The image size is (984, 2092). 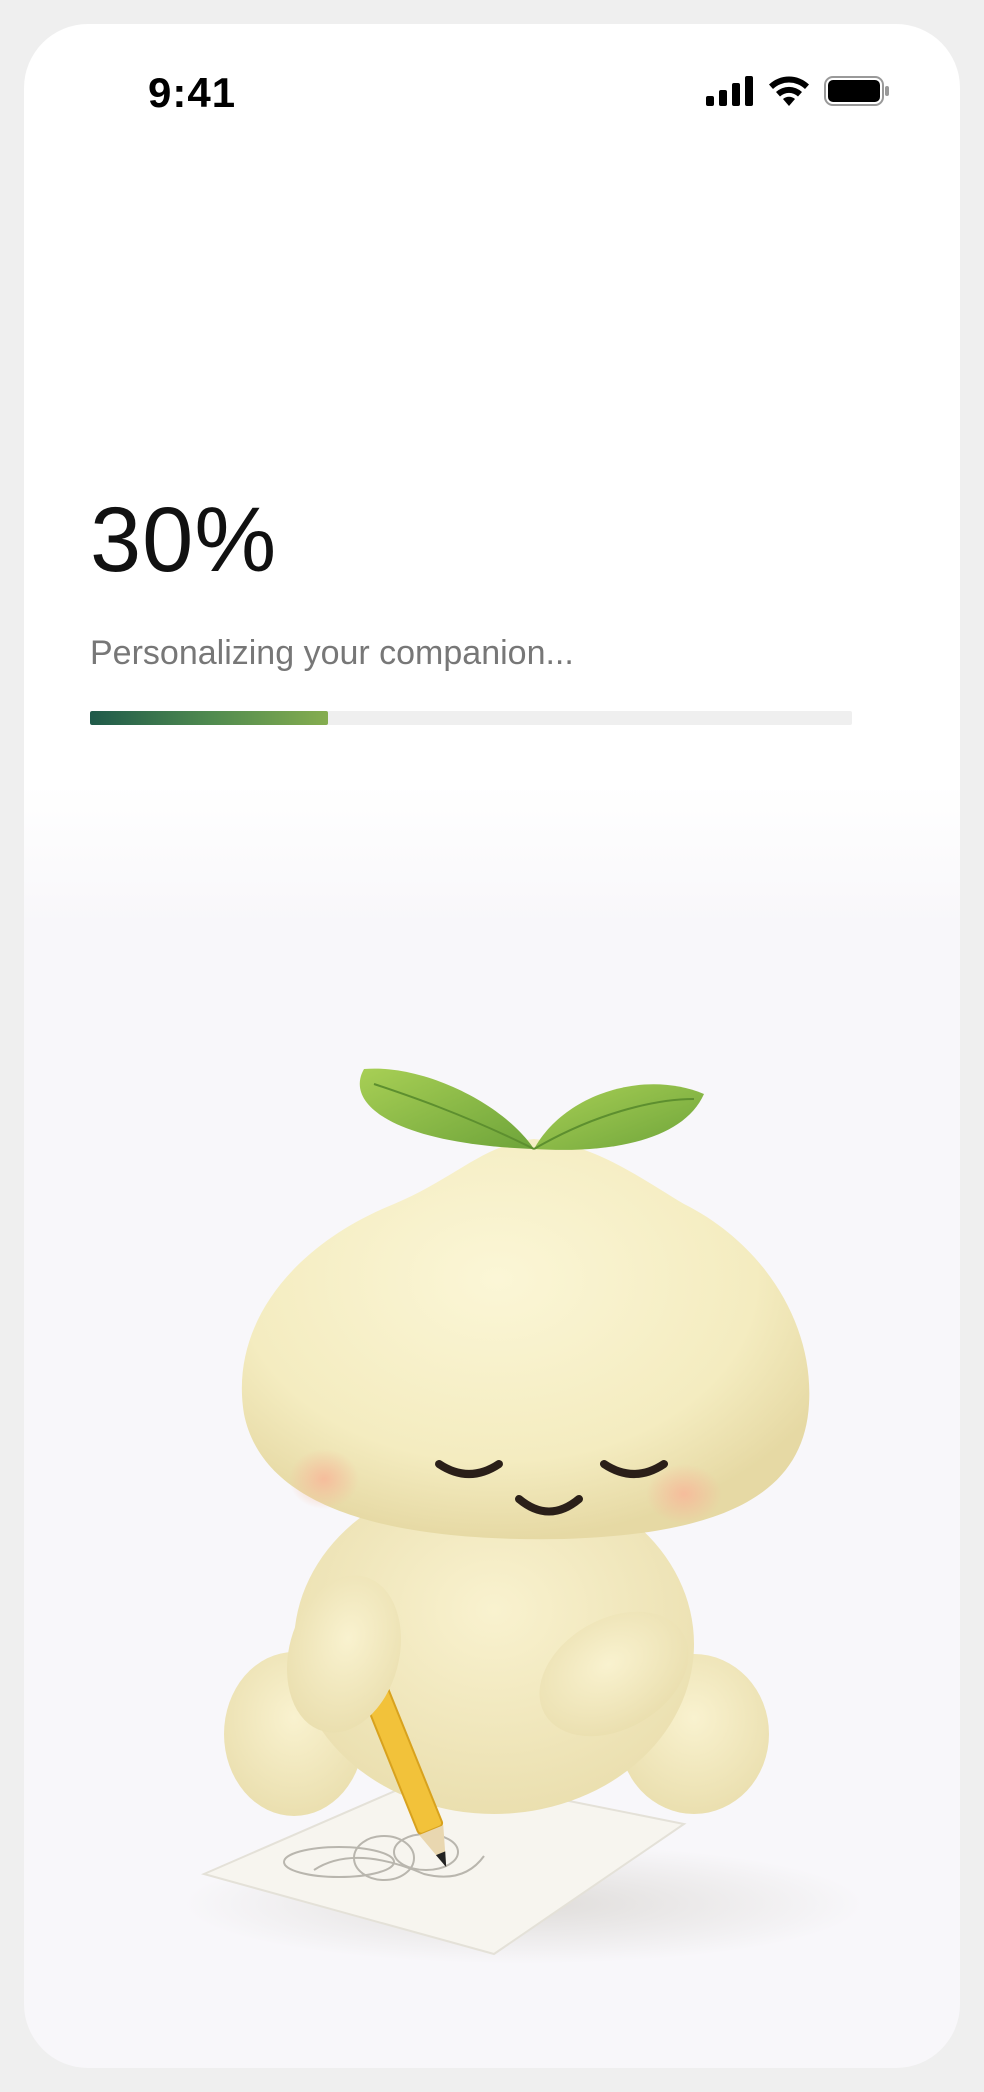 I want to click on cellular-signal-icon, so click(x=730, y=93).